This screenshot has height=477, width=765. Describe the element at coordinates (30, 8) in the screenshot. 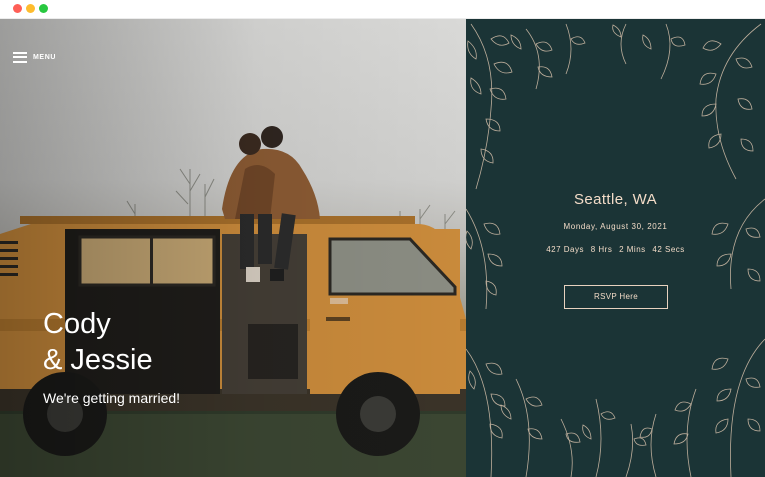

I see `minimize-window-dot` at that location.